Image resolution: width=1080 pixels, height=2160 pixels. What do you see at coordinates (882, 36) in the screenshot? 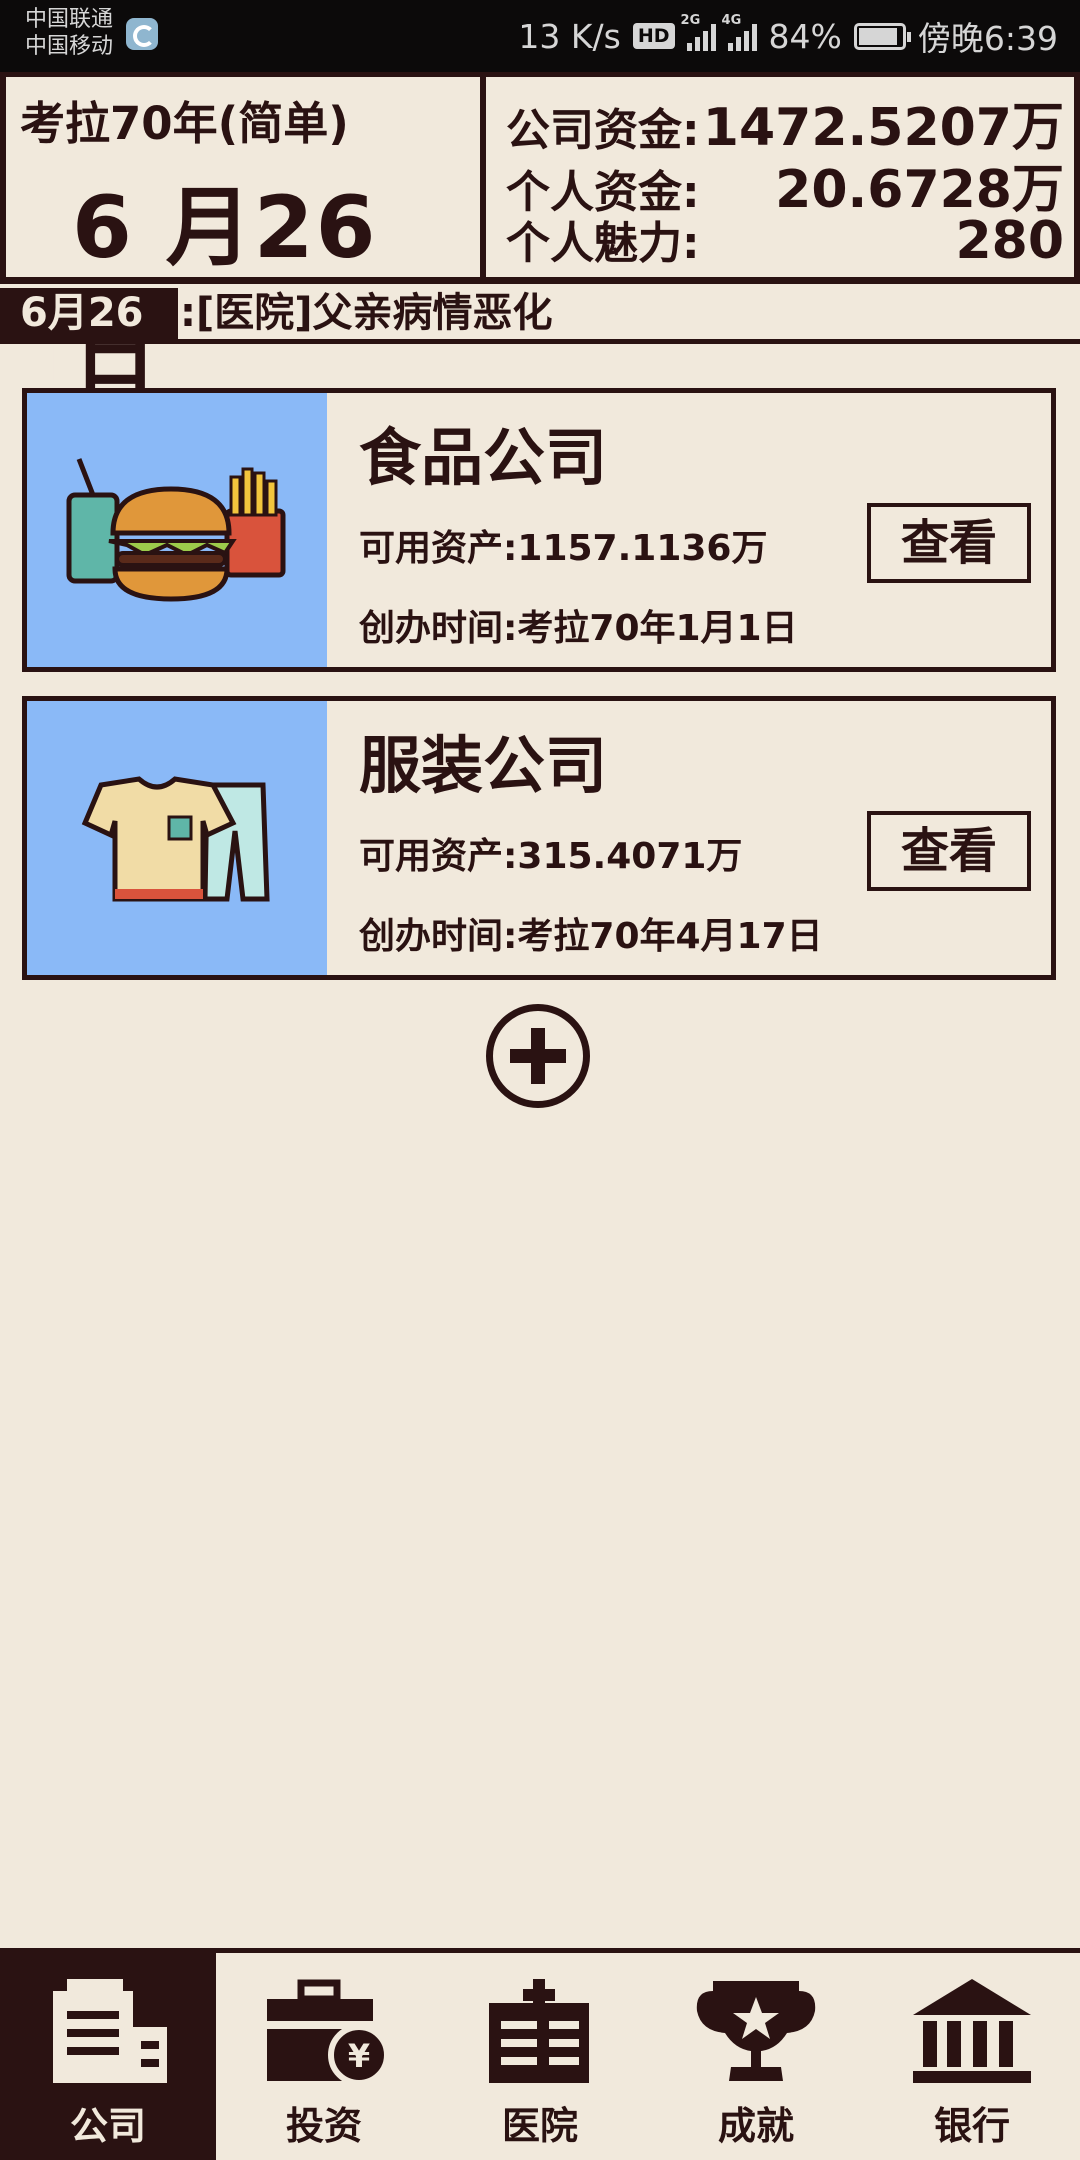
I see `battery-icon` at bounding box center [882, 36].